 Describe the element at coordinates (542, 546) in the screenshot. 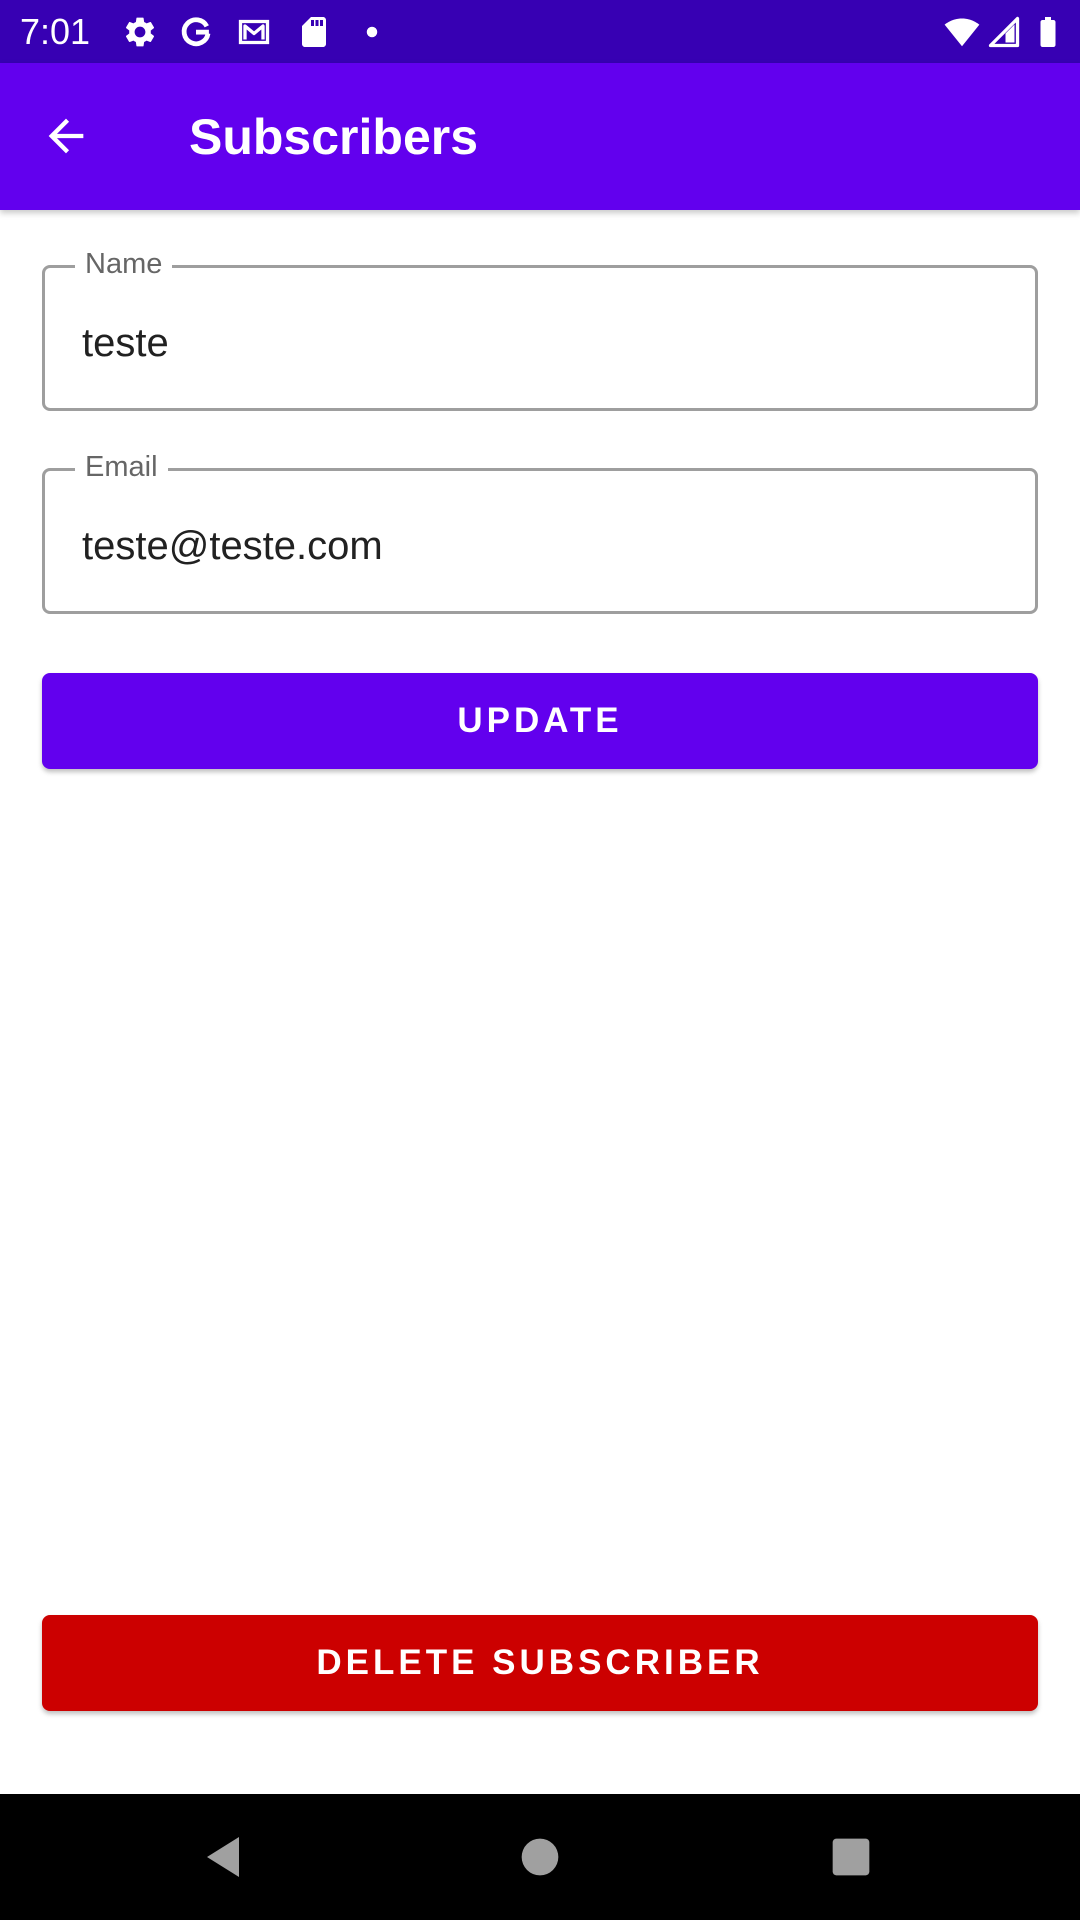

I see `email-input` at that location.